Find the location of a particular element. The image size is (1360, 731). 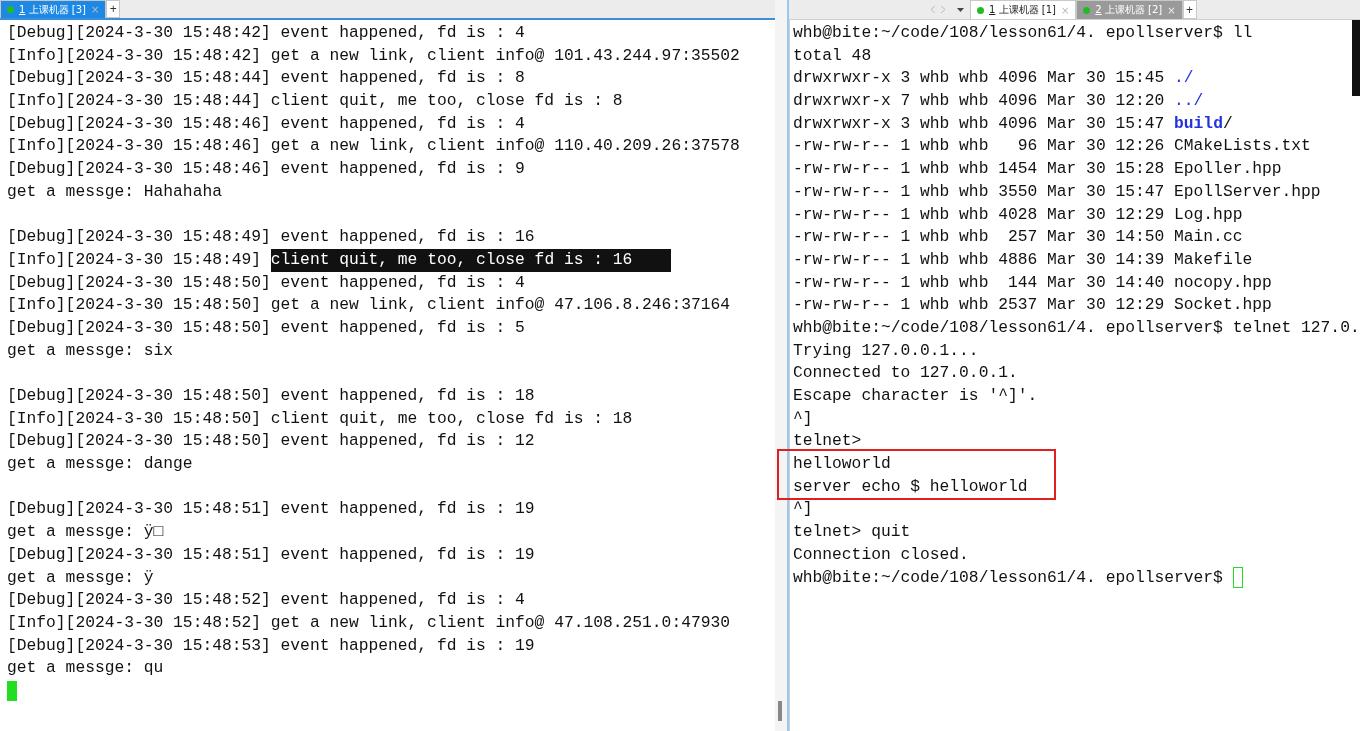

terminal-line: get a messge: qu is located at coordinates (85, 668).